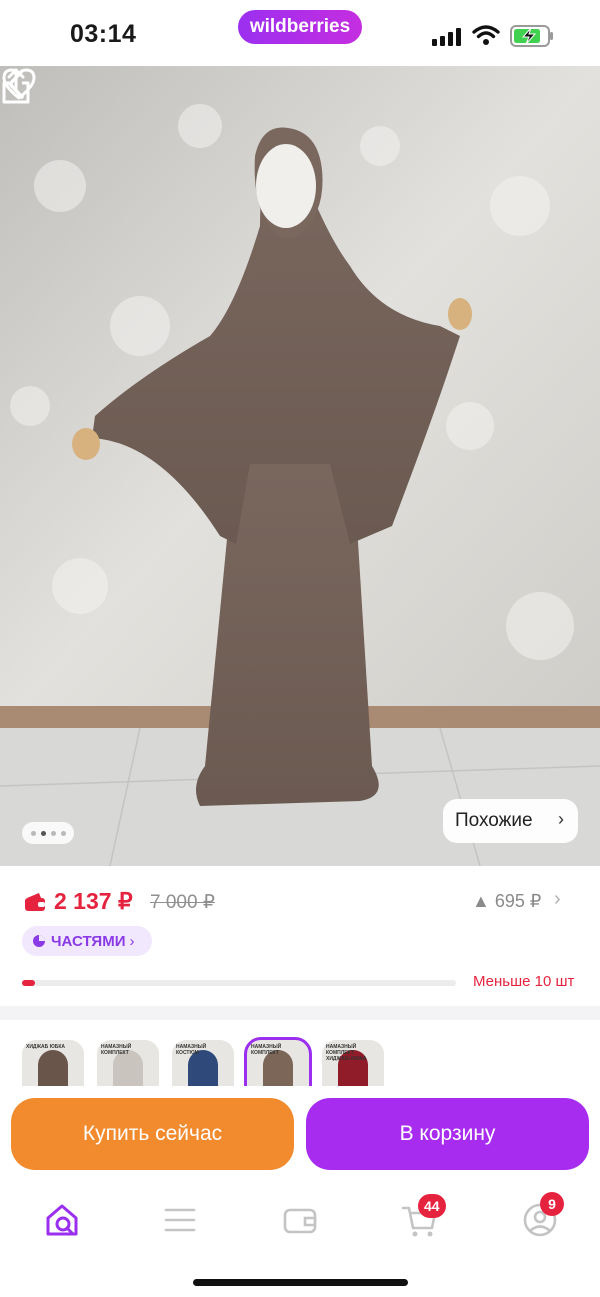 The height and width of the screenshot is (1297, 600). What do you see at coordinates (103, 34) in the screenshot?
I see `status-time: 03:14` at bounding box center [103, 34].